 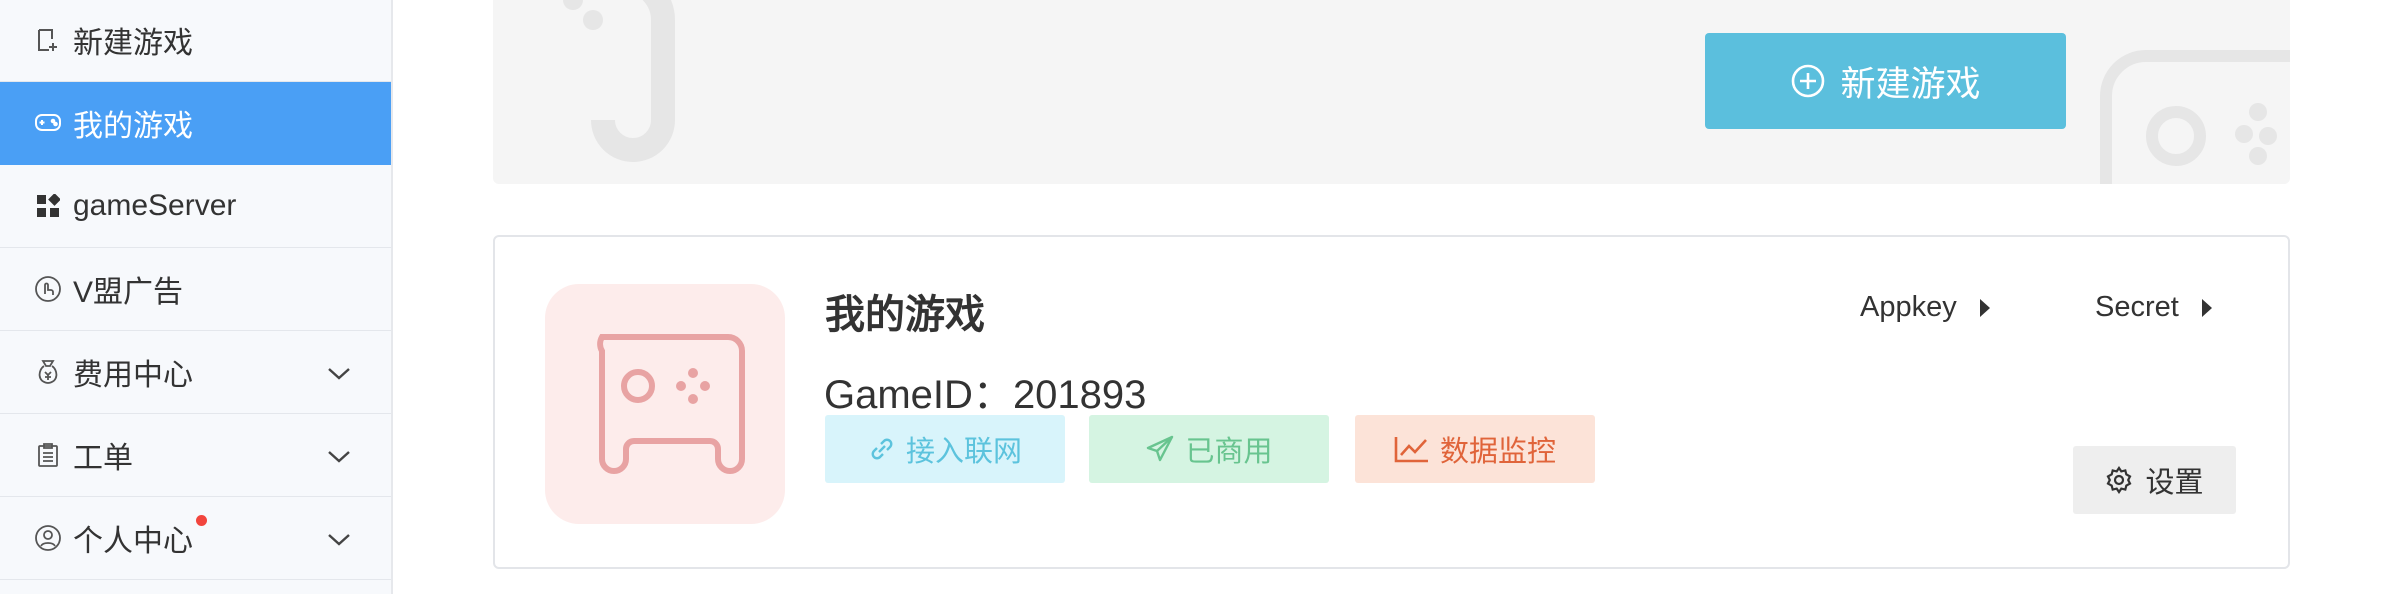 What do you see at coordinates (48, 538) in the screenshot?
I see `user-icon` at bounding box center [48, 538].